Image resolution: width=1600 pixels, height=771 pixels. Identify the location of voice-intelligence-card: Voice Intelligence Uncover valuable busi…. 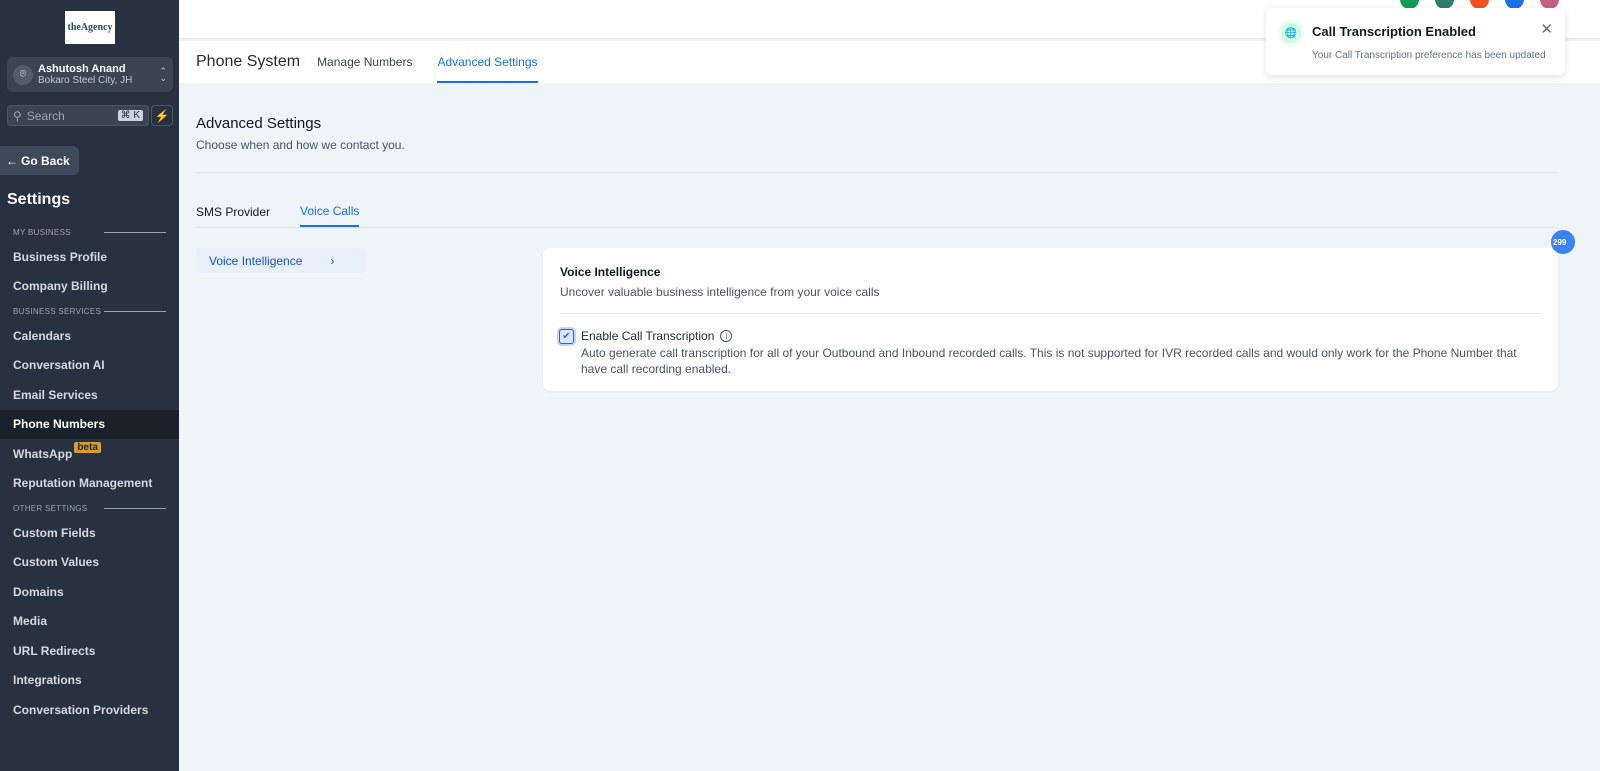
(1050, 319).